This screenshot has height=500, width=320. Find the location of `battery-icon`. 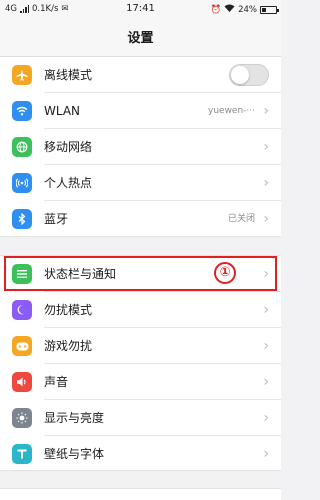

battery-icon is located at coordinates (269, 9).